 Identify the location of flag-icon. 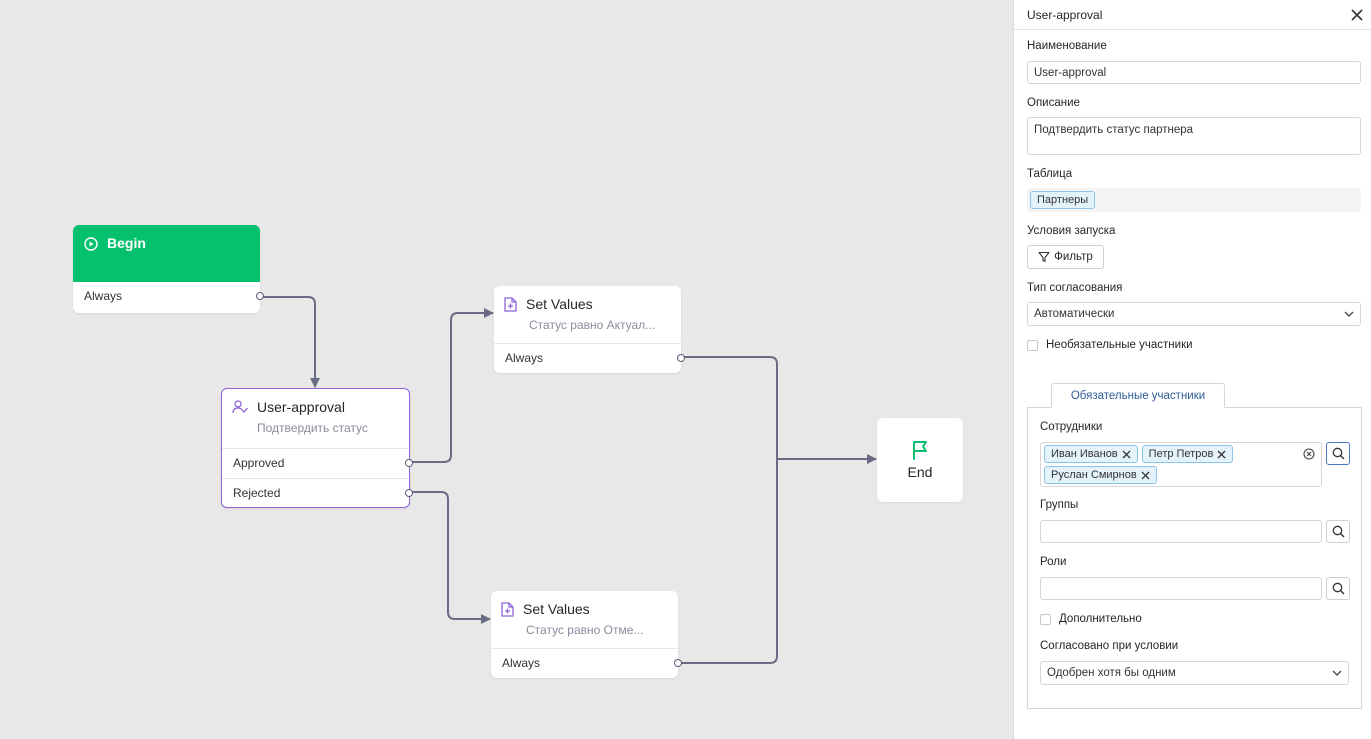
(920, 450).